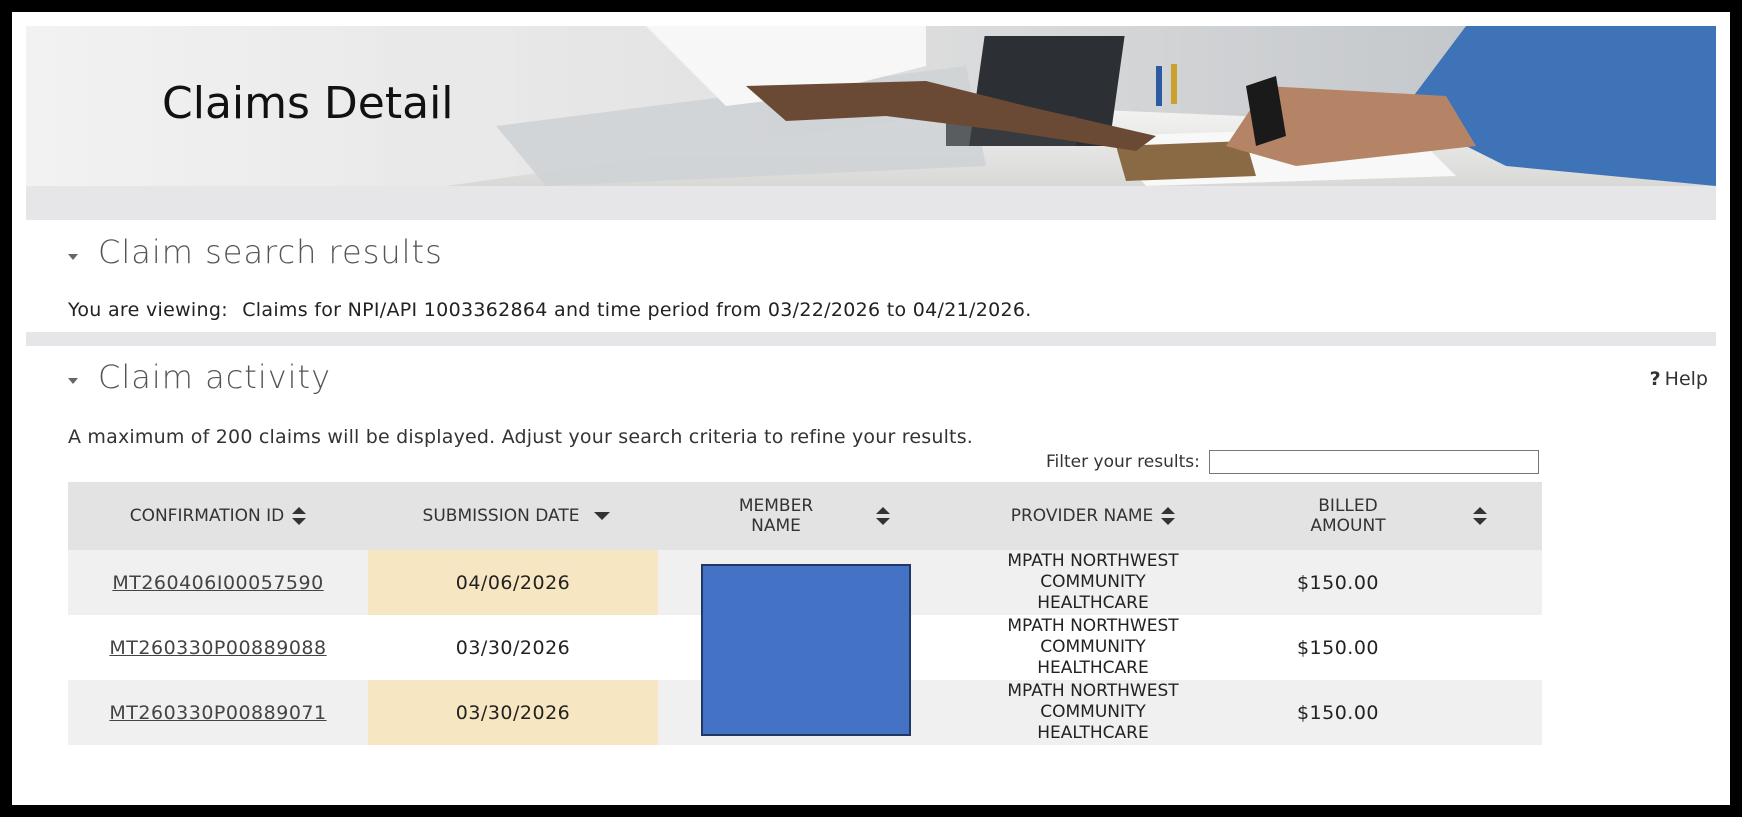 The width and height of the screenshot is (1742, 817). What do you see at coordinates (214, 377) in the screenshot?
I see `claim-activity-title: Claim activity` at bounding box center [214, 377].